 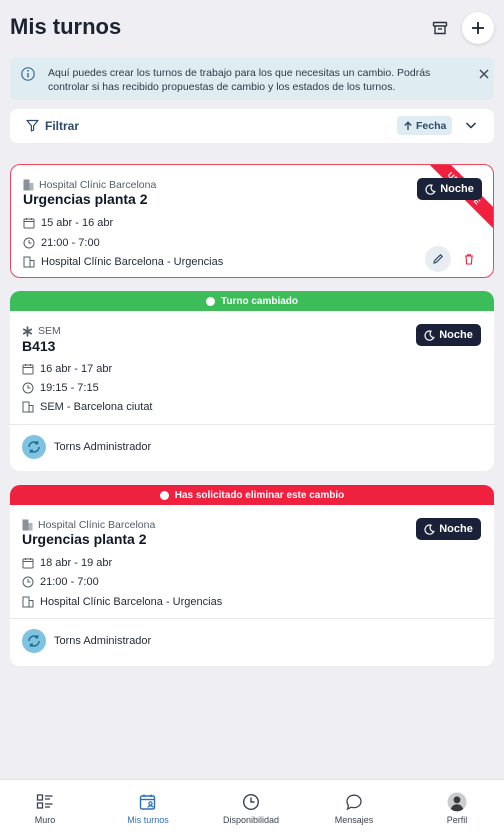 What do you see at coordinates (431, 125) in the screenshot?
I see `sort-label: Fecha` at bounding box center [431, 125].